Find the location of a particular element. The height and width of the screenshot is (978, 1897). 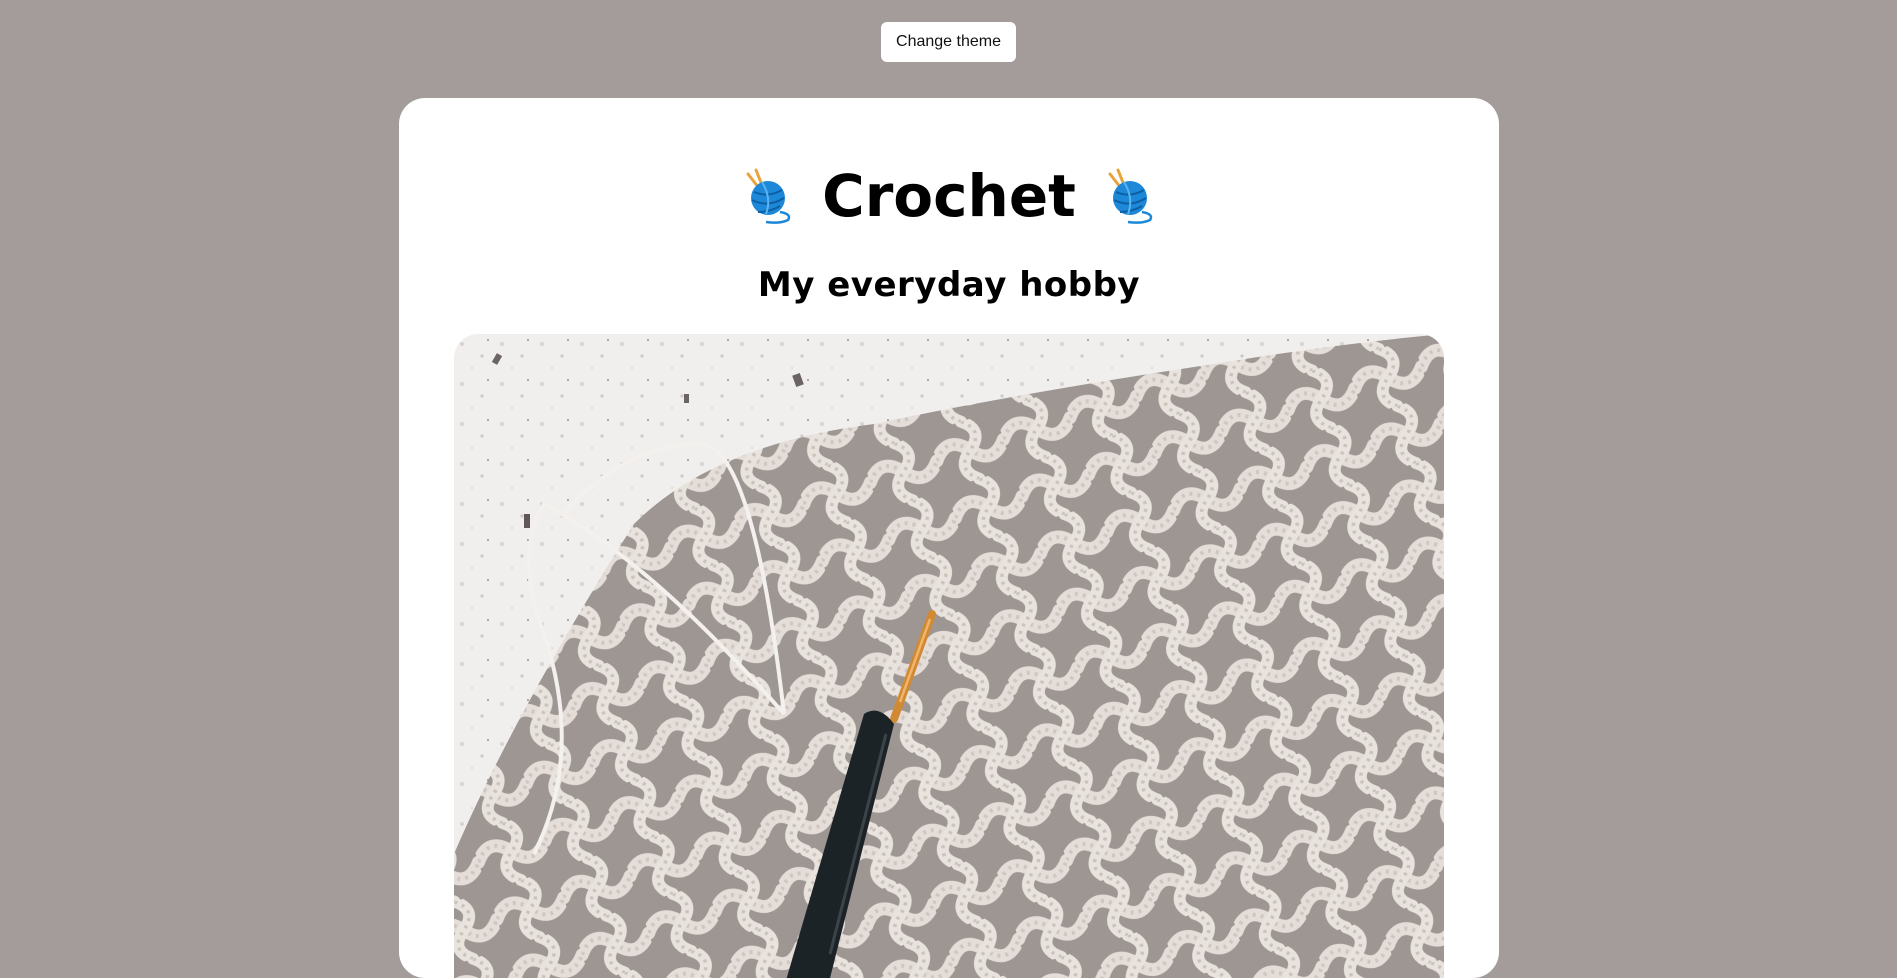

title-row: Crochet is located at coordinates (949, 196).